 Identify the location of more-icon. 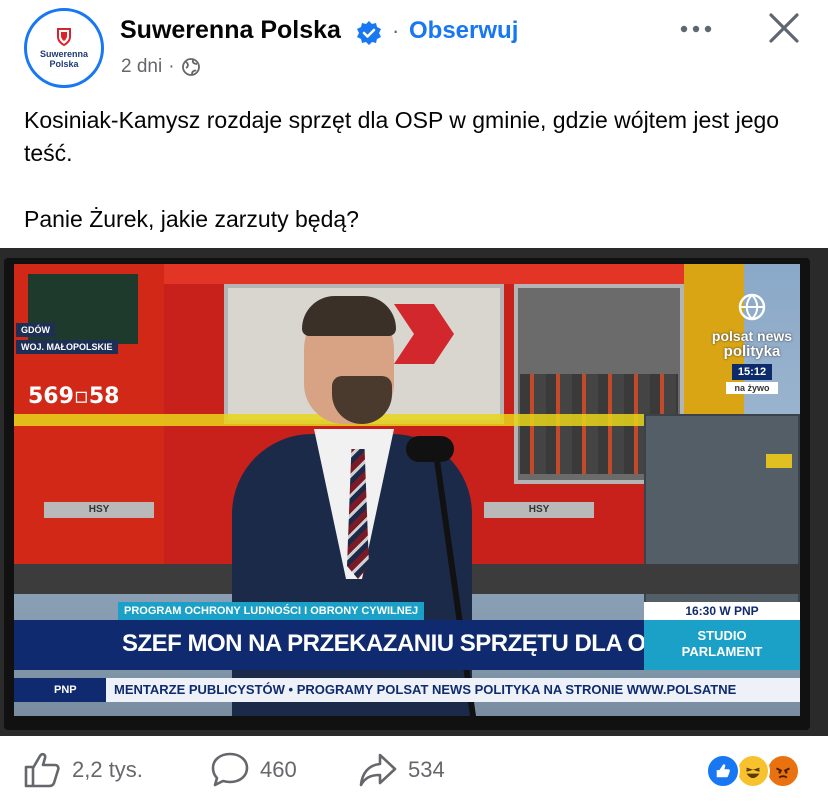
(696, 29).